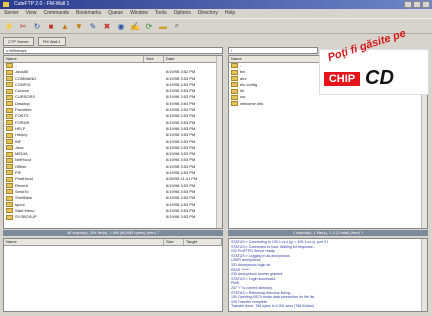  Describe the element at coordinates (42, 4) in the screenshot. I see `window-title: CuteFTP 2.0 - FM-Wall 1` at that location.